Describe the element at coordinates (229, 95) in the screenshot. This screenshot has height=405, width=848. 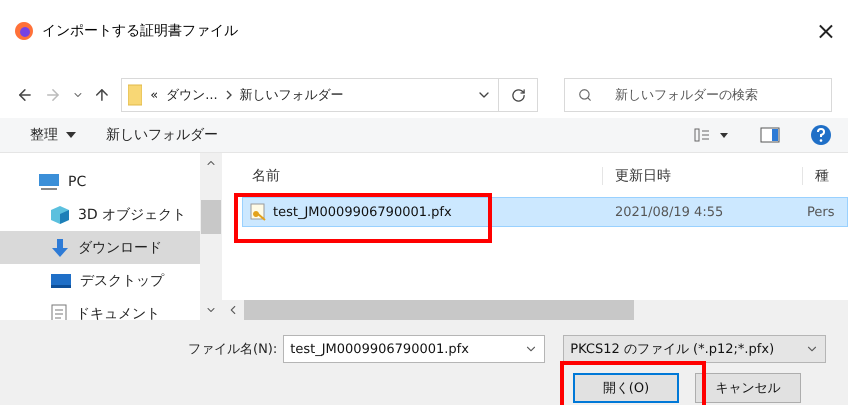
I see `chevron-right-icon` at that location.